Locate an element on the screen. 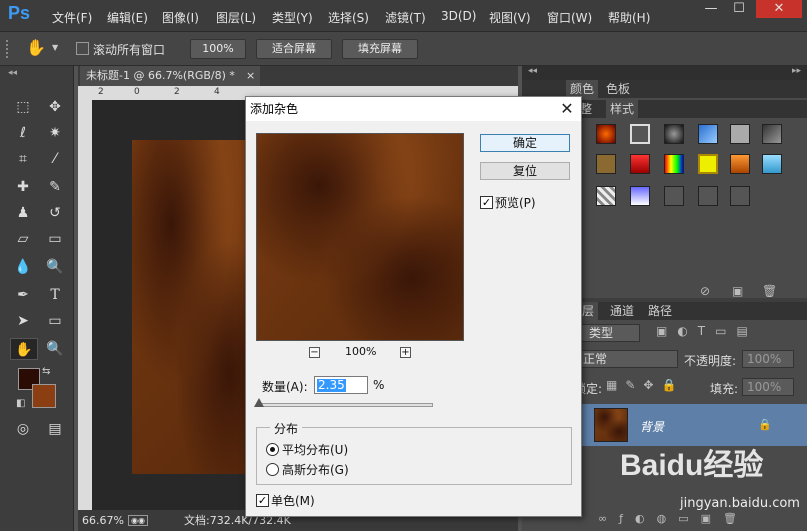 Image resolution: width=807 pixels, height=531 pixels. stamp-tool-icon: ♟ is located at coordinates (23, 213).